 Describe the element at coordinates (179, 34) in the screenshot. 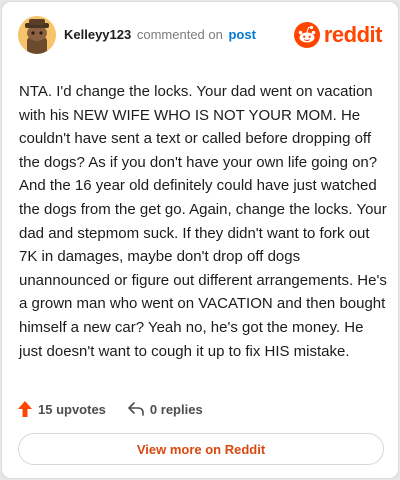

I see `commented-label: commented on` at that location.